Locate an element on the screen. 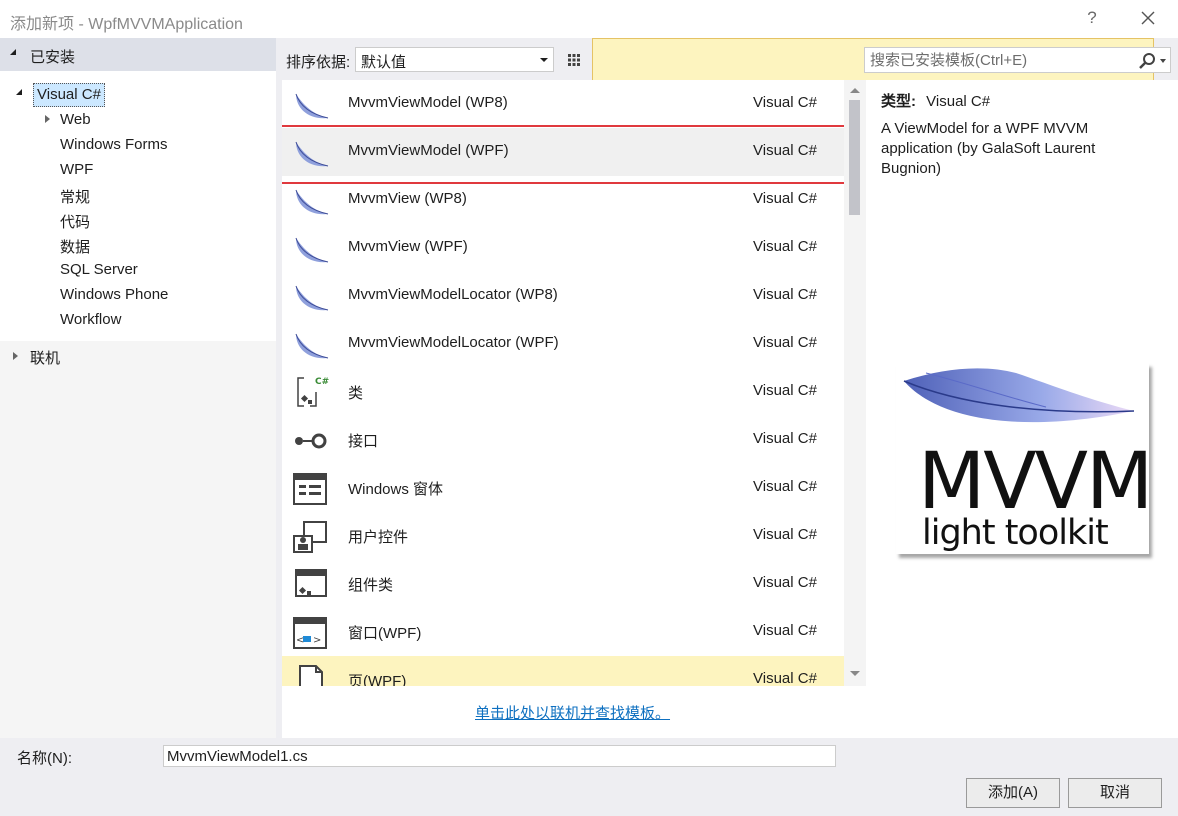 The width and height of the screenshot is (1178, 816). template-name: Windows 窗体 is located at coordinates (396, 489).